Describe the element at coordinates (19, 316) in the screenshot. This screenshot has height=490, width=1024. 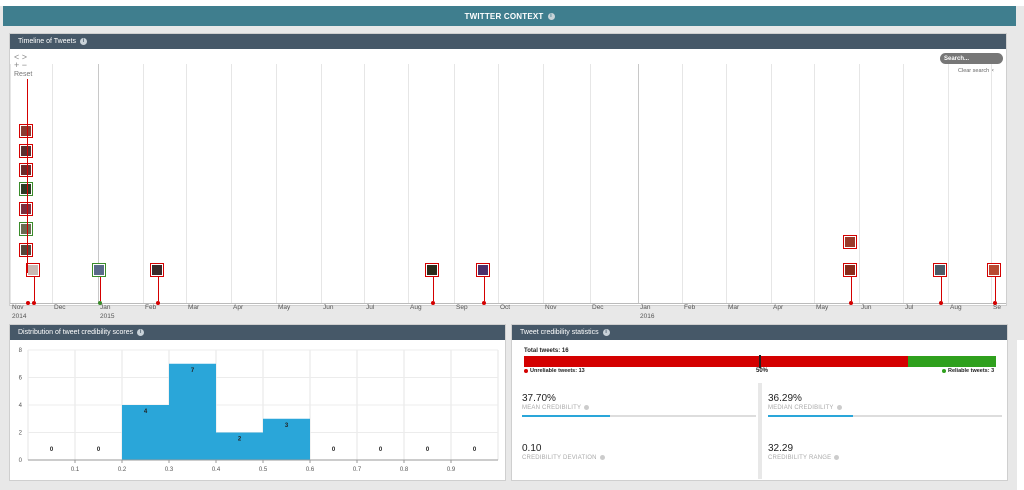
I see `timeline-year-label: 2014` at that location.